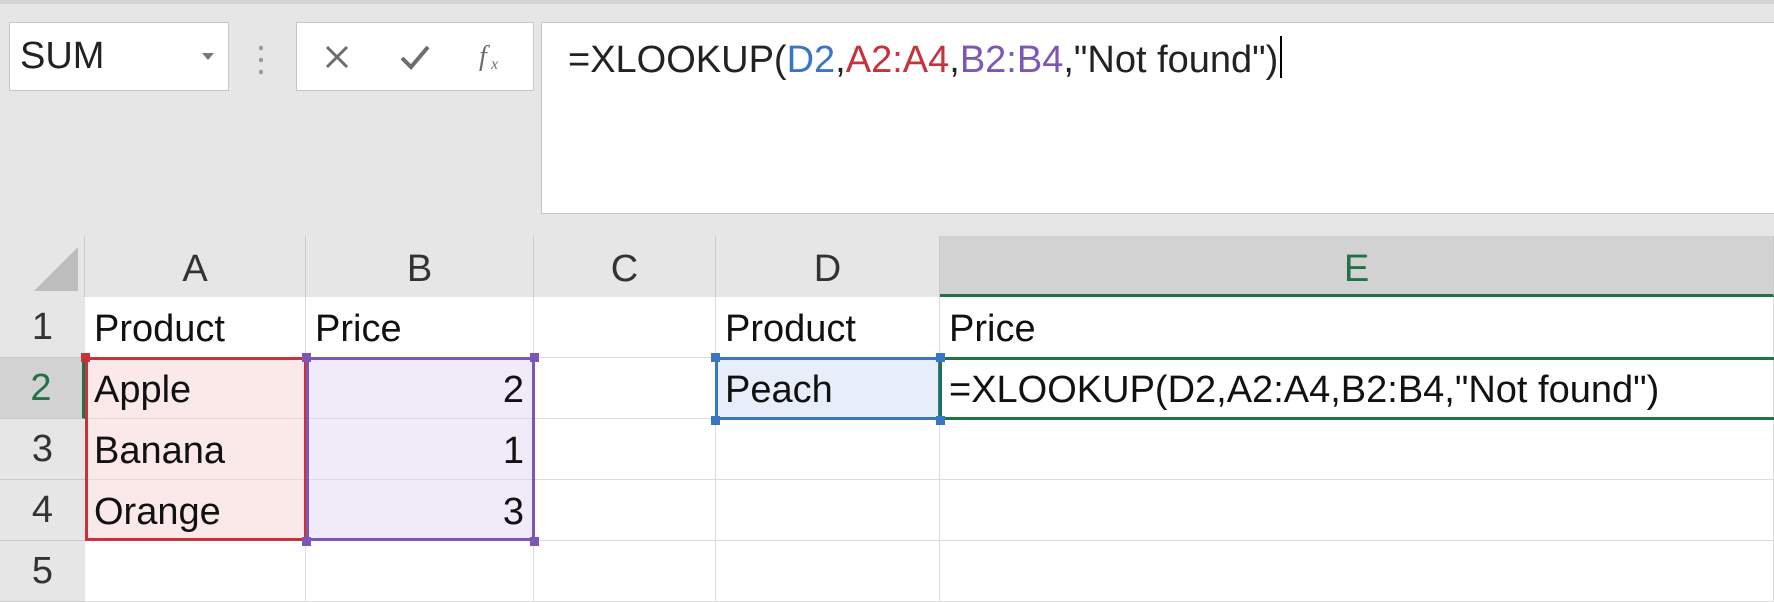 The image size is (1774, 602). Describe the element at coordinates (625, 510) in the screenshot. I see `cell-c4` at that location.